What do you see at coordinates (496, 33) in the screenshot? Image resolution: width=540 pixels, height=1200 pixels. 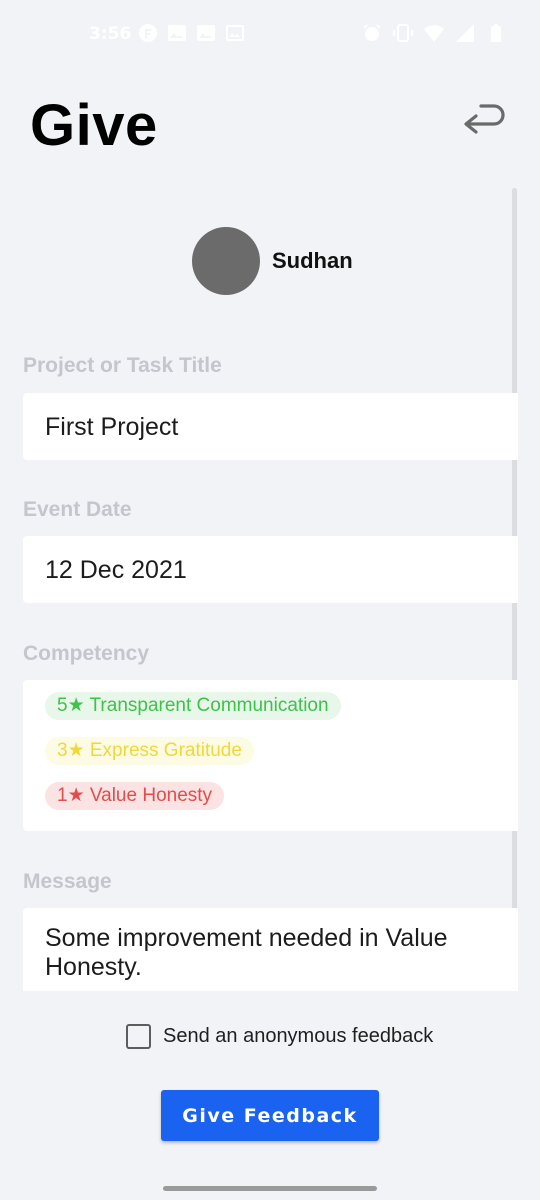 I see `battery-icon` at bounding box center [496, 33].